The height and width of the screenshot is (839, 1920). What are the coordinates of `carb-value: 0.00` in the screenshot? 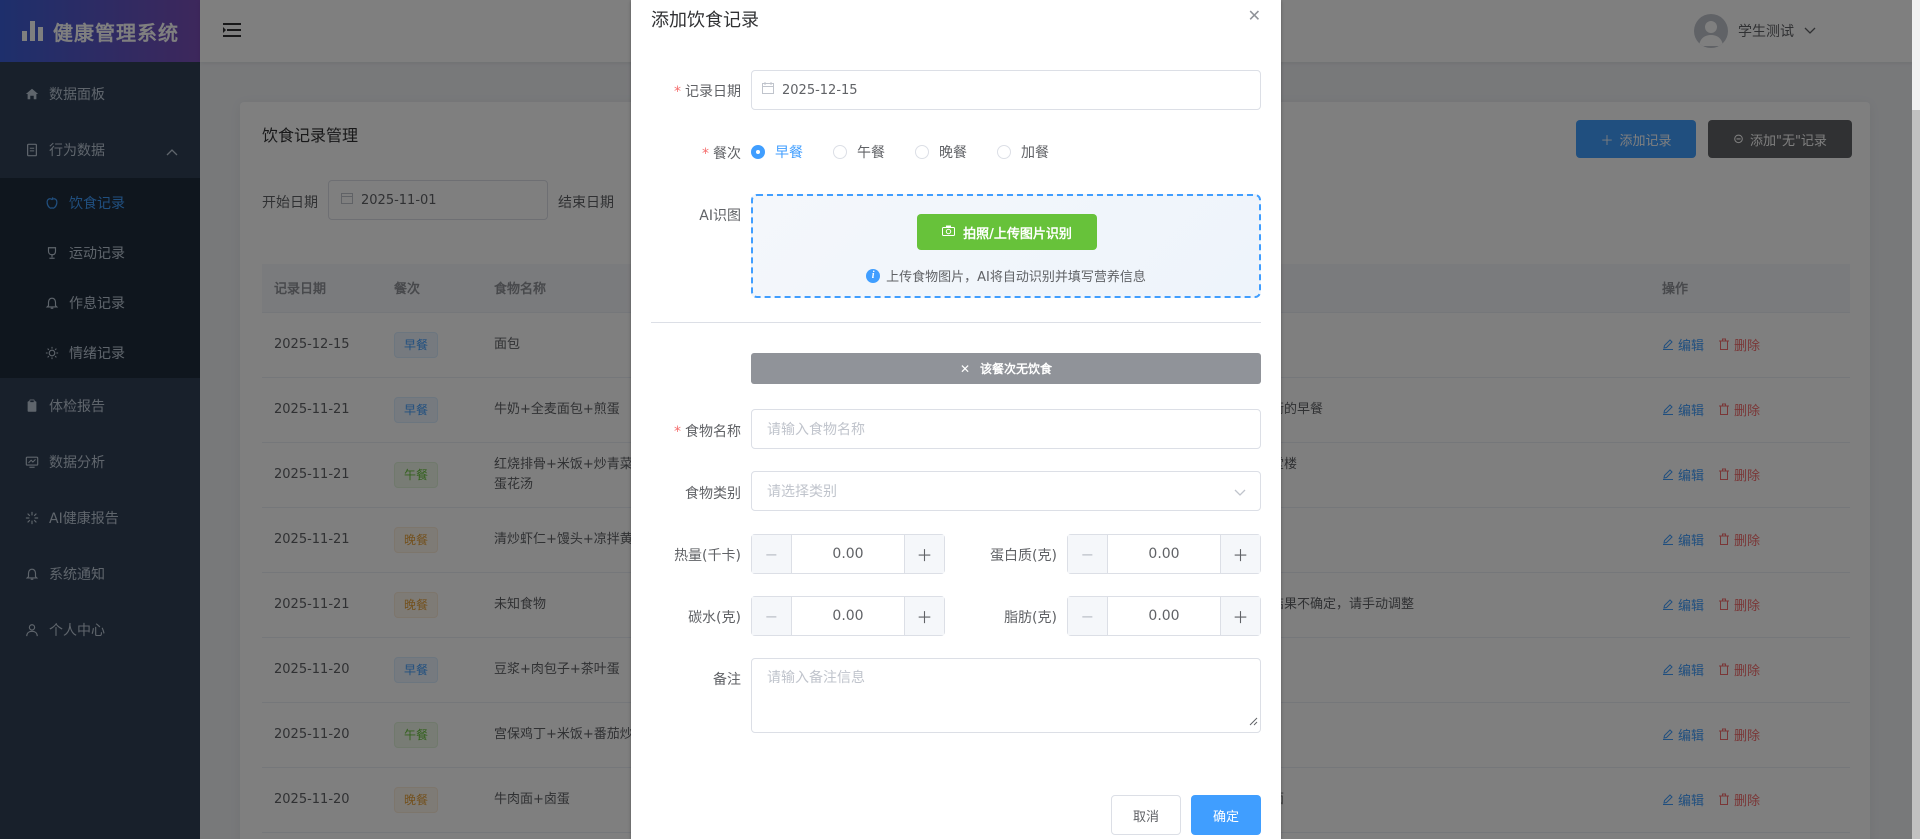 It's located at (848, 616).